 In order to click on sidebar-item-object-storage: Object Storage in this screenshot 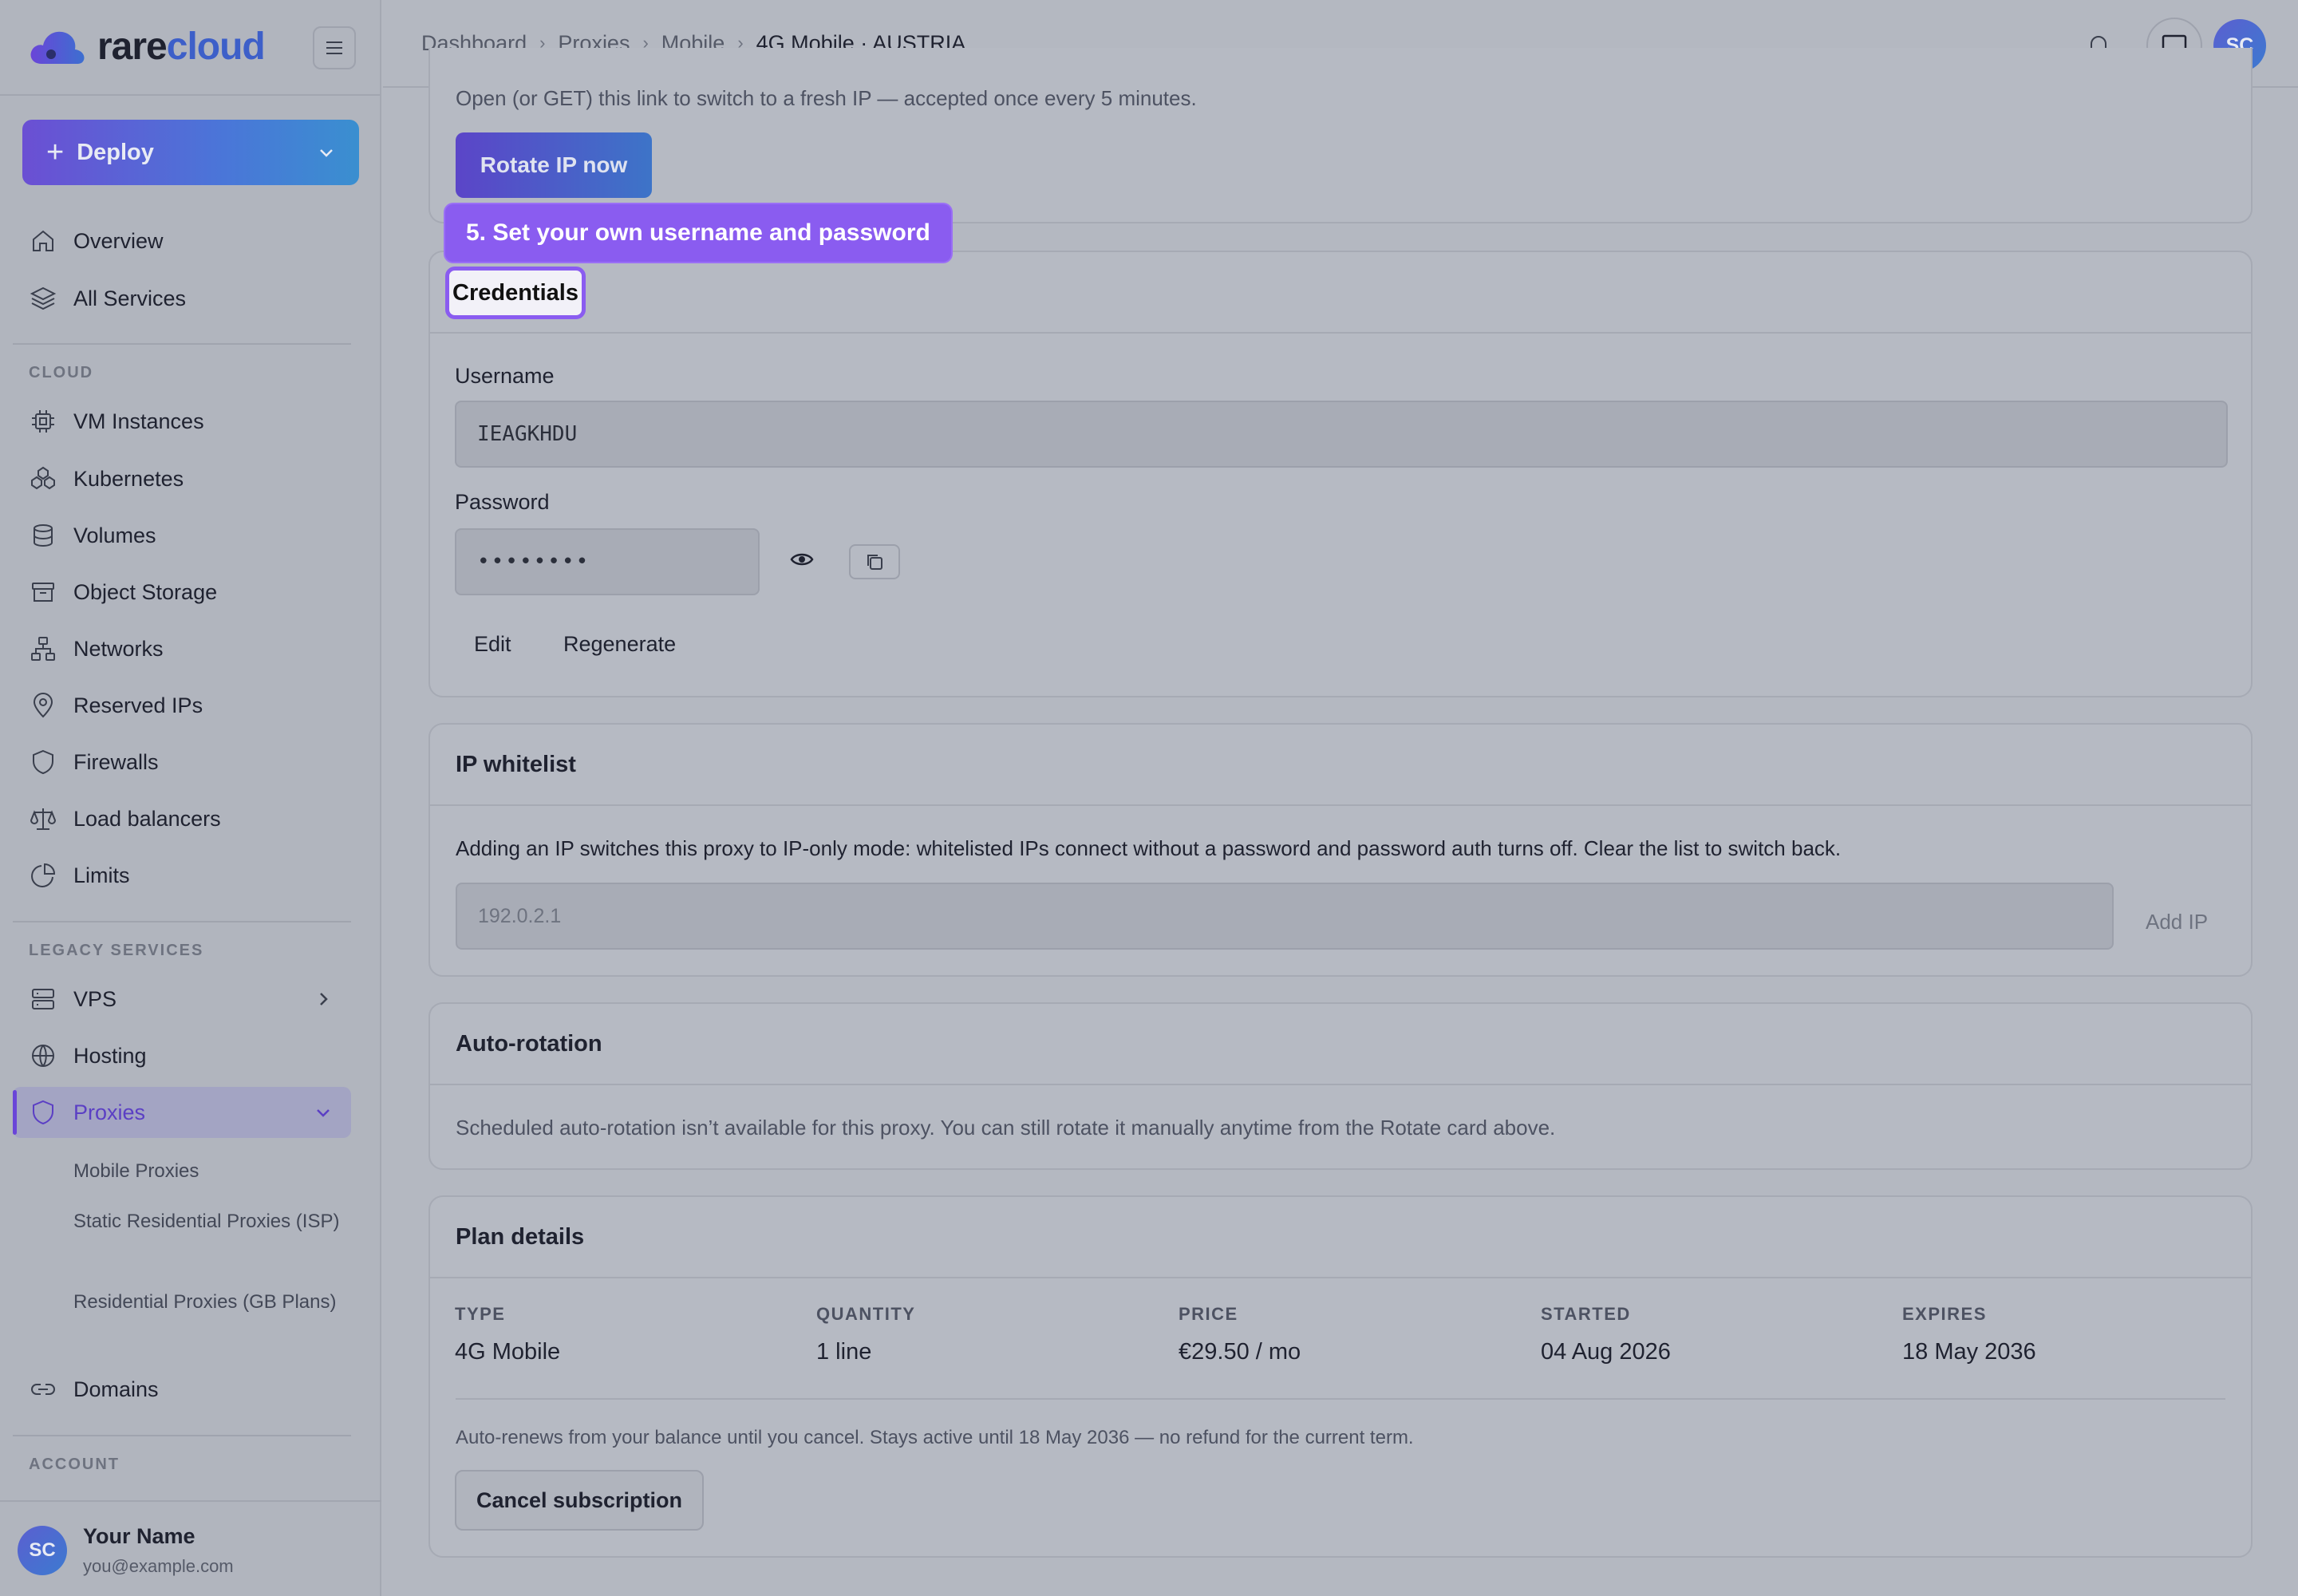, I will do `click(182, 592)`.